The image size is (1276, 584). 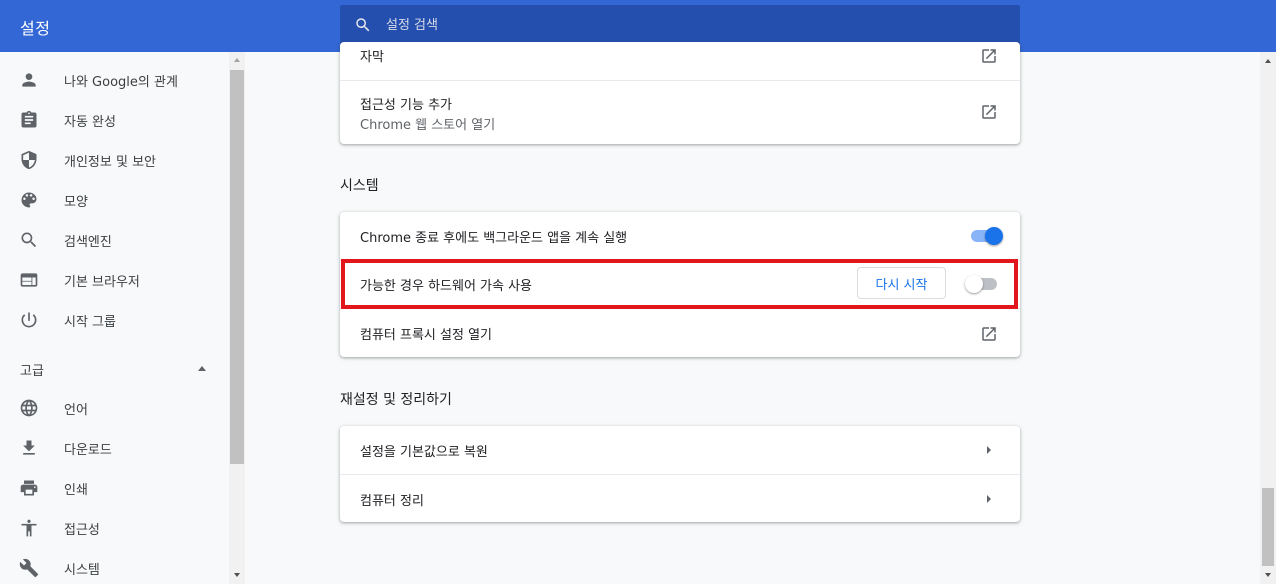 I want to click on reset-section-title: 재설정 및 정리하기, so click(x=396, y=400).